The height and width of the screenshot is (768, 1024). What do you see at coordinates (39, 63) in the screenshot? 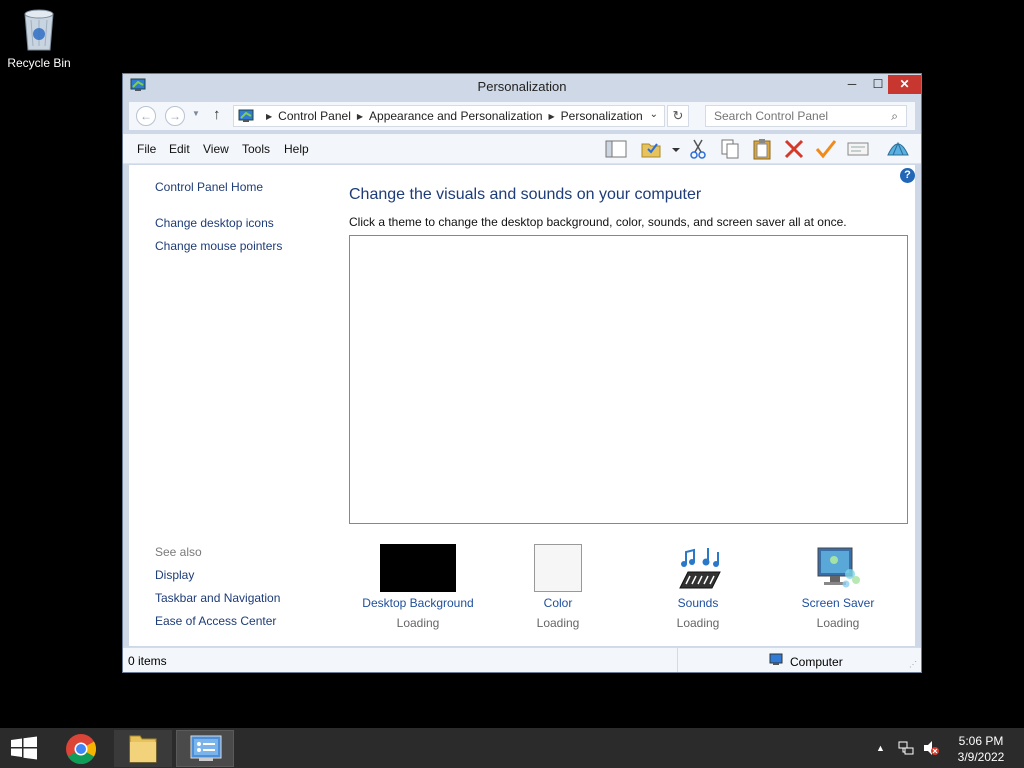
I see `recycle-bin-label: Recycle Bin` at bounding box center [39, 63].